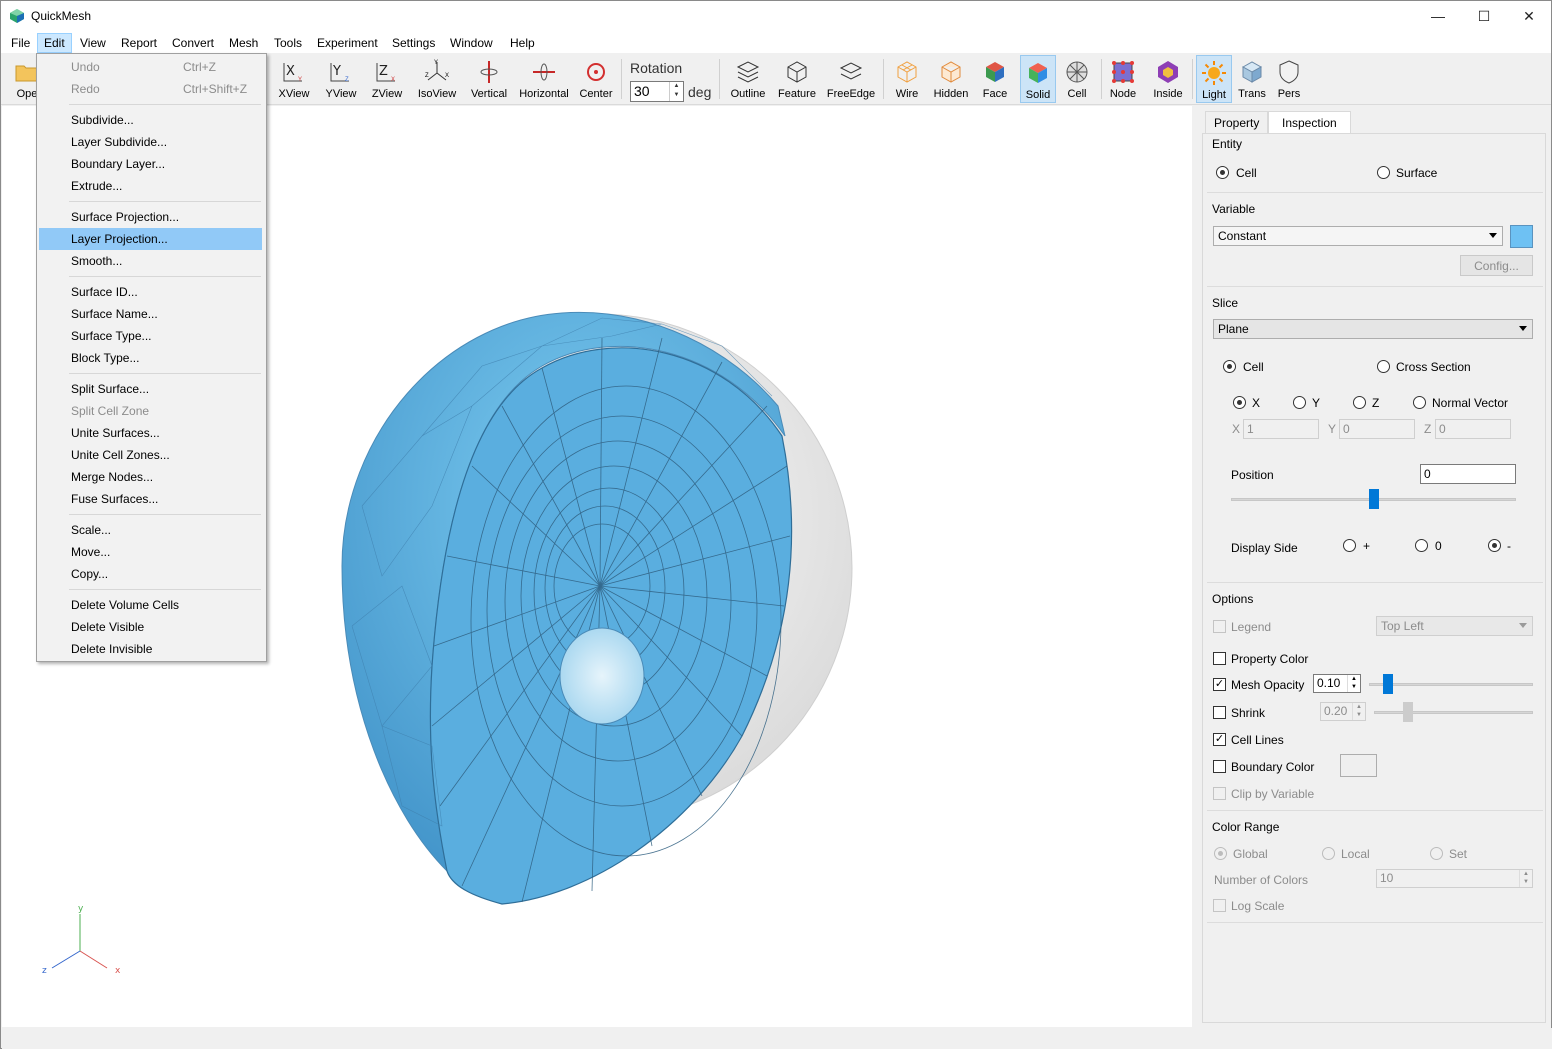  I want to click on shrink-slider-track, so click(1453, 712).